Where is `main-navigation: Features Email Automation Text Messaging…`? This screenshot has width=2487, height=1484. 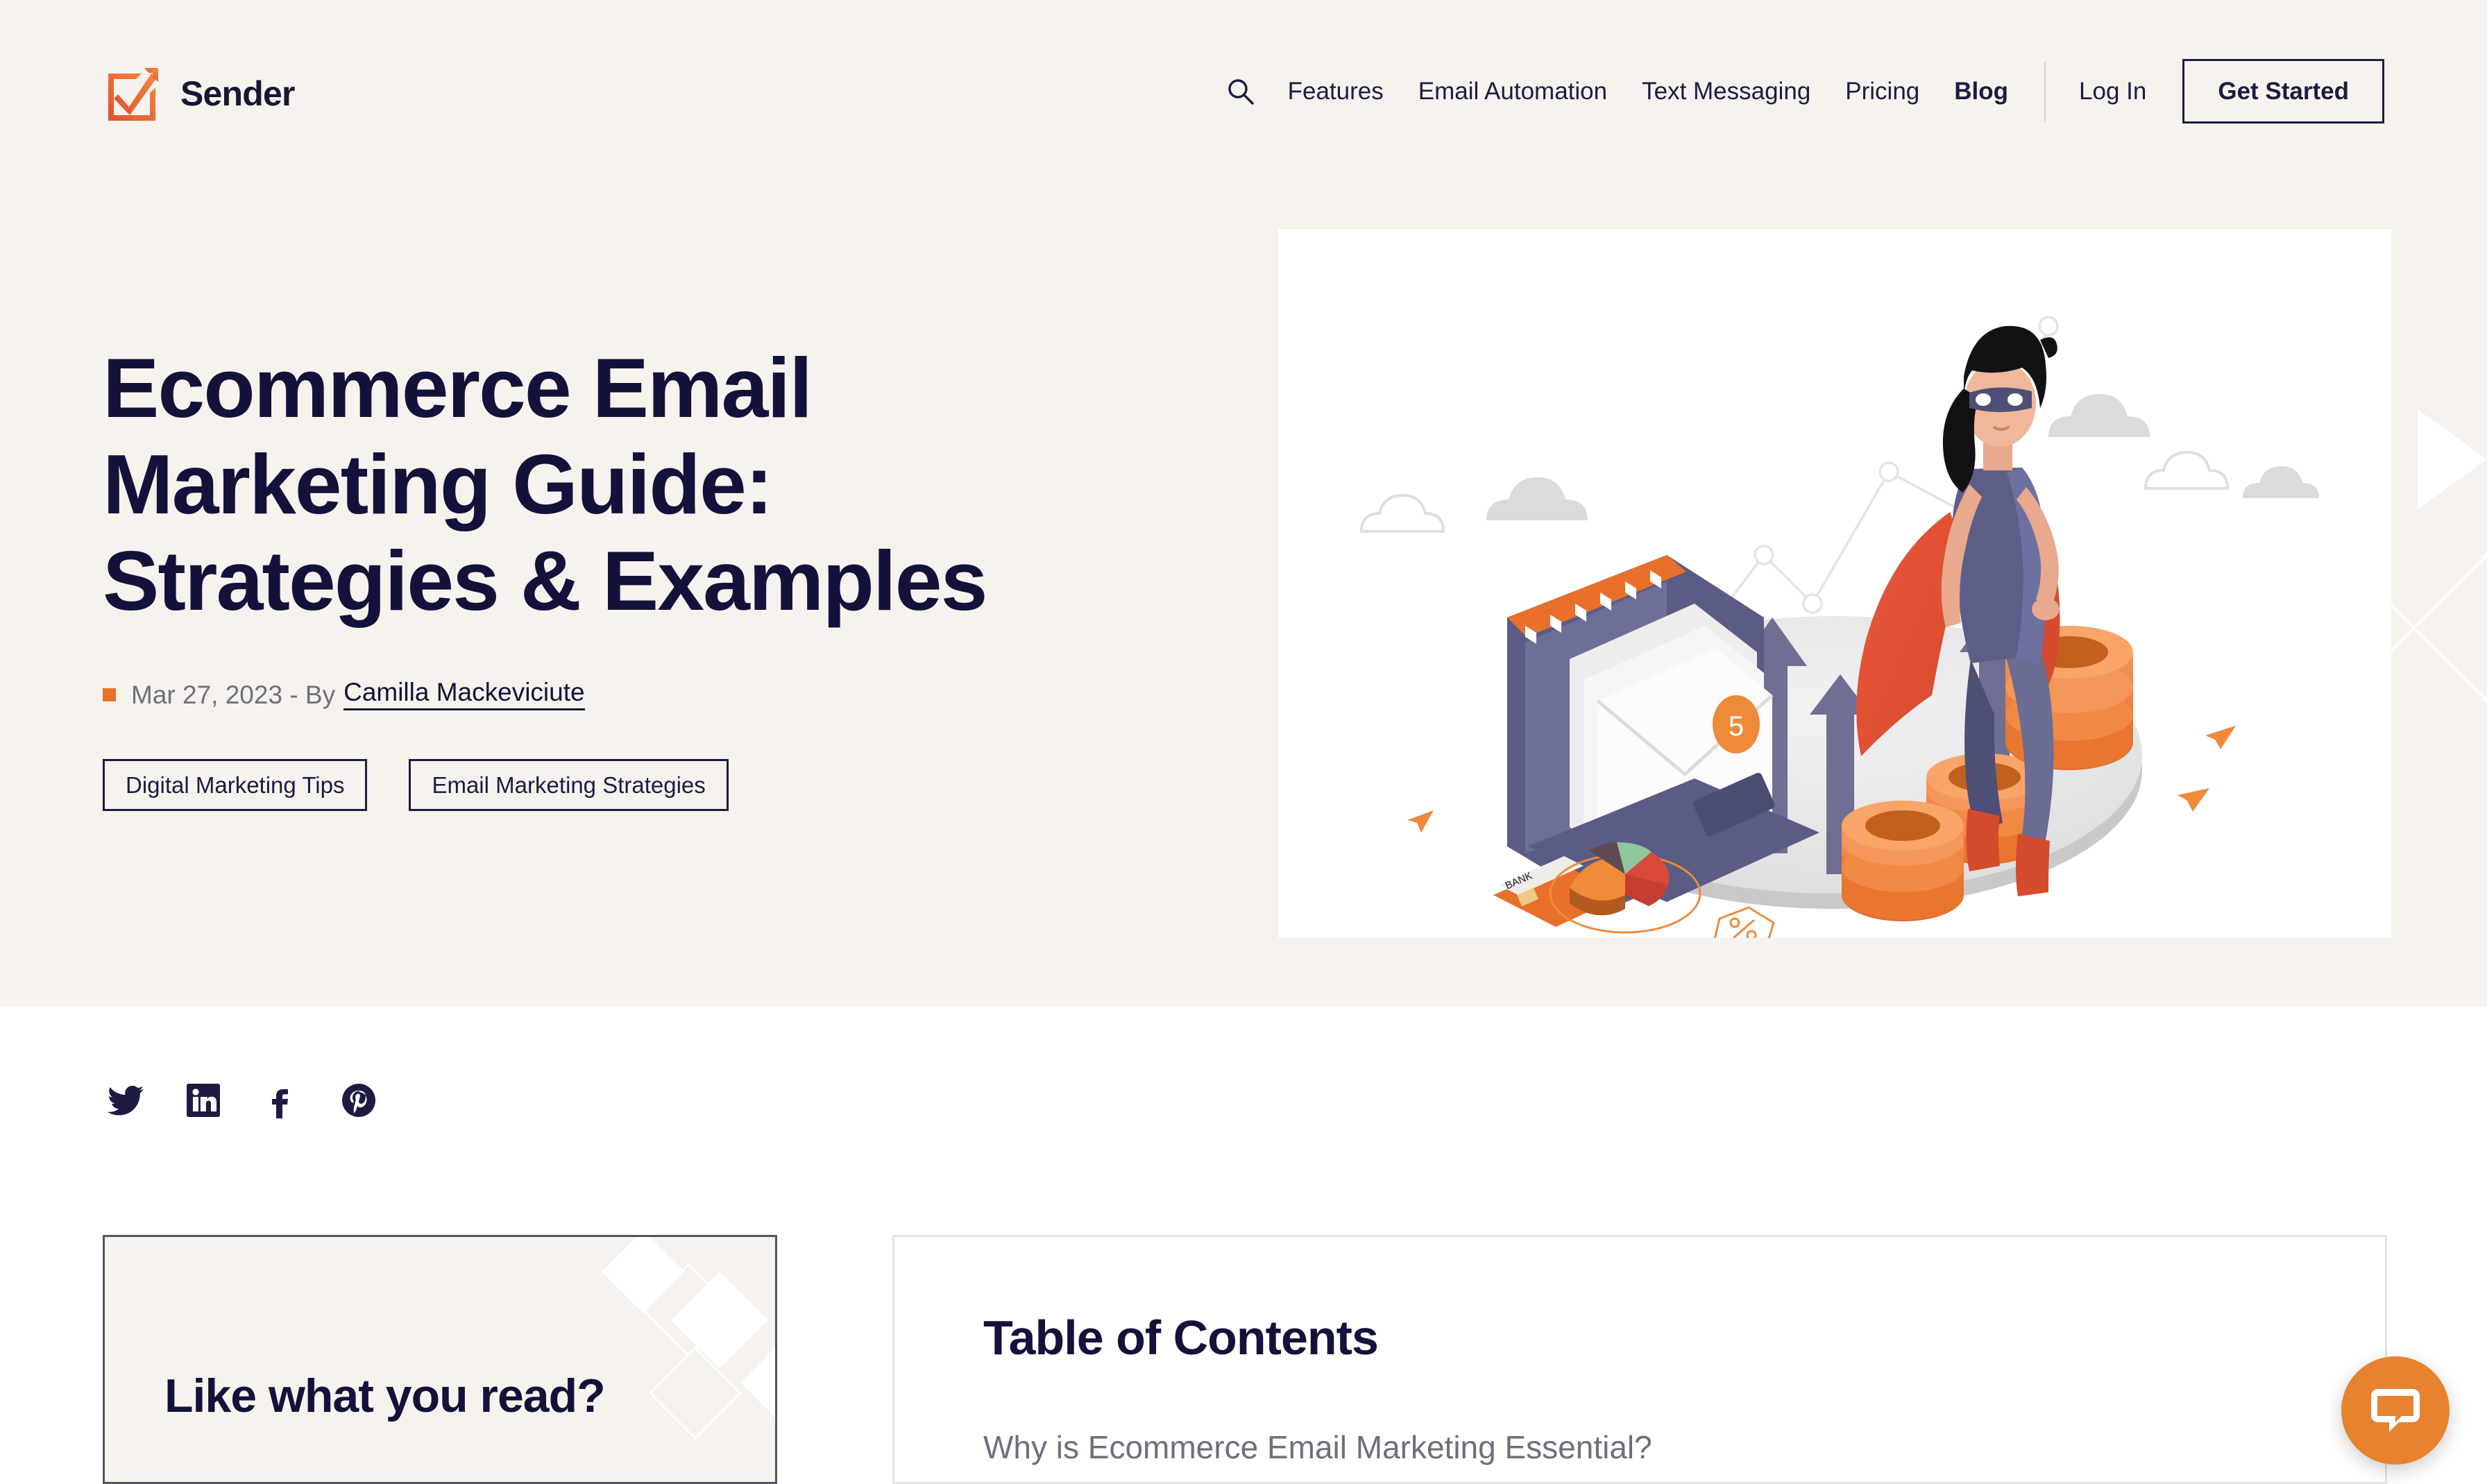
main-navigation: Features Email Automation Text Messaging… is located at coordinates (1804, 91).